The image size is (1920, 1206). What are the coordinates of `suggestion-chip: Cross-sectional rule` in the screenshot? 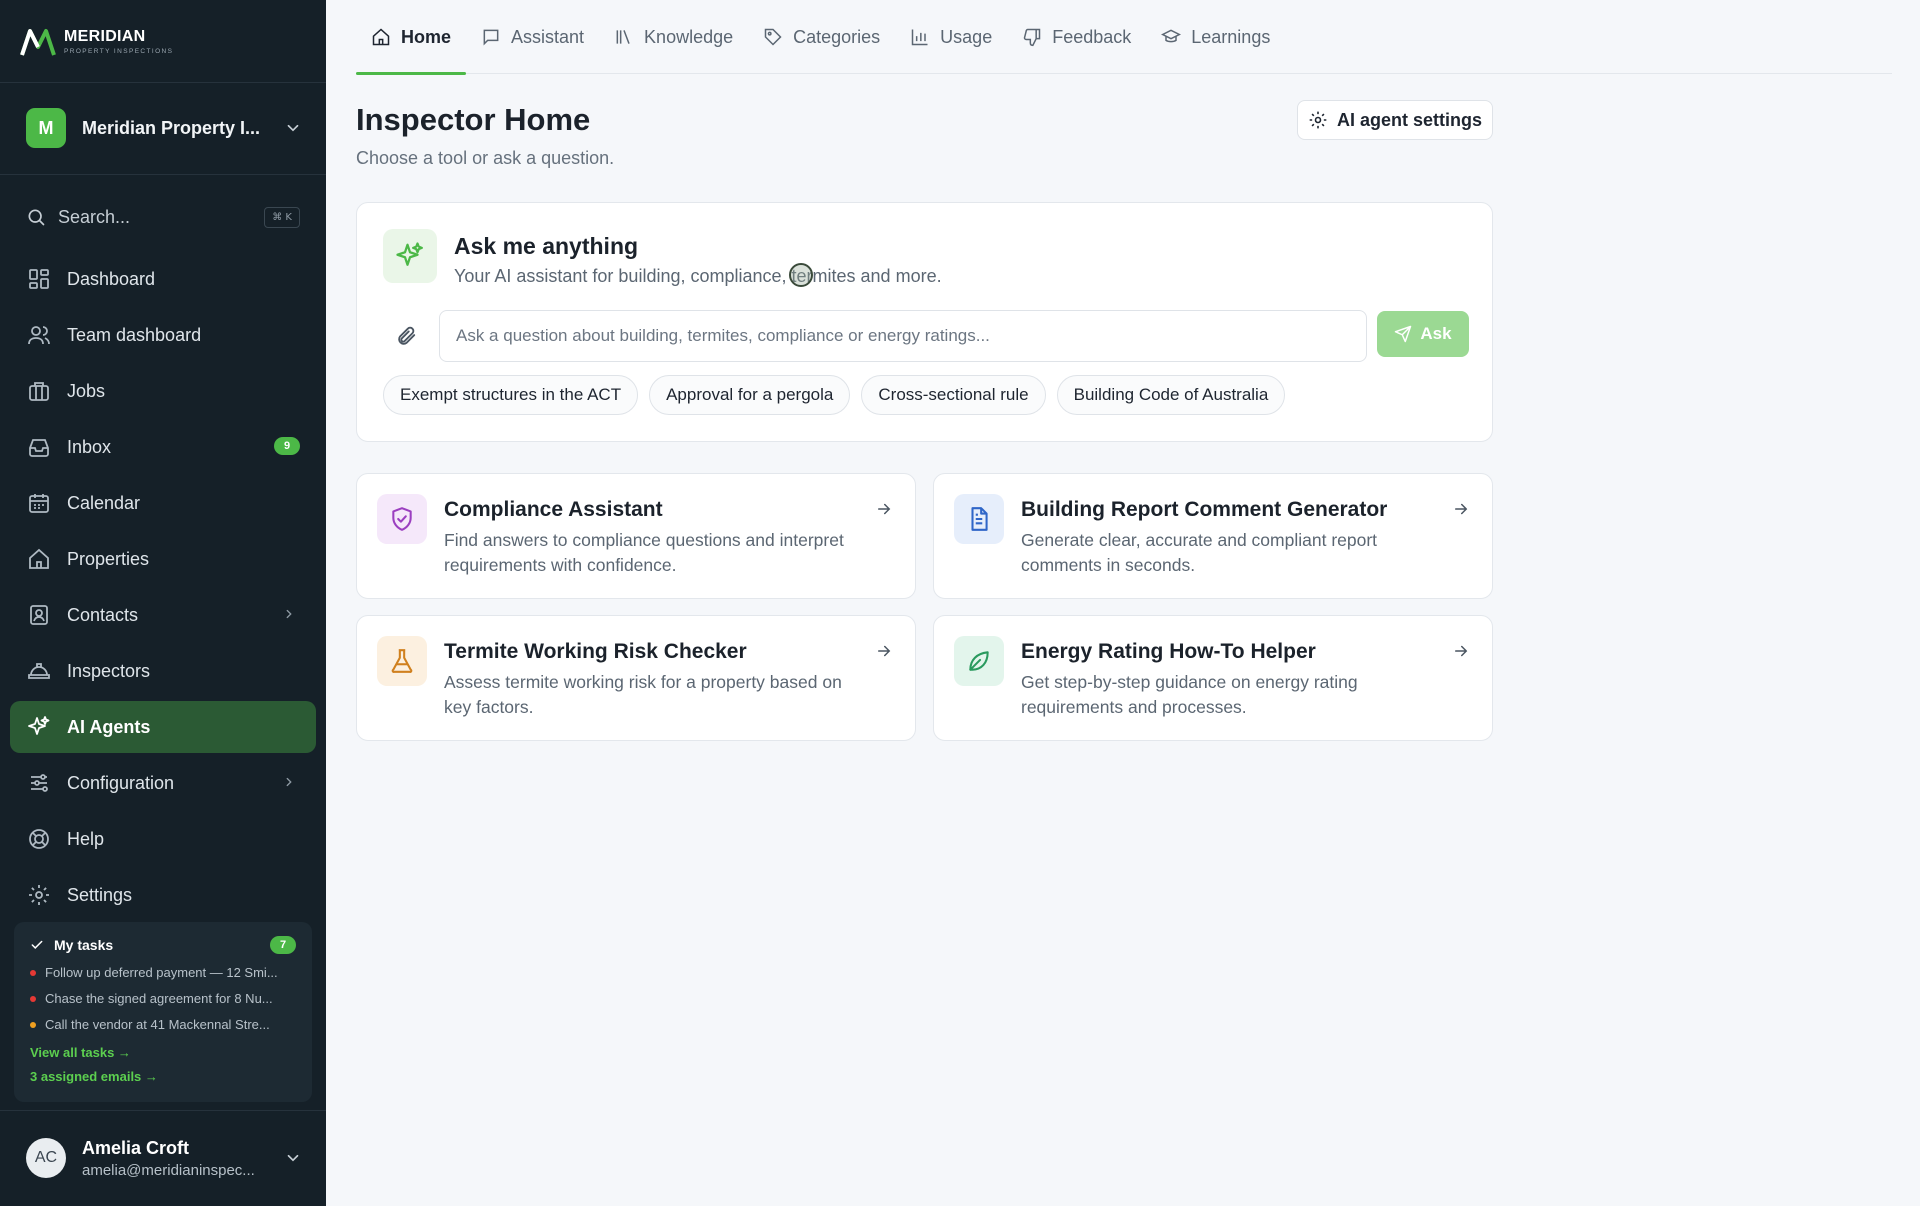 It's located at (953, 395).